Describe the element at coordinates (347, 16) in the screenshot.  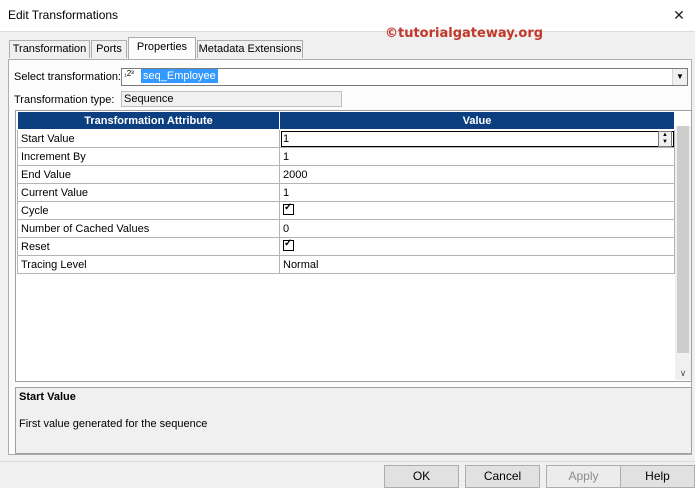
I see `title-bar: Edit Transformations ✕` at that location.